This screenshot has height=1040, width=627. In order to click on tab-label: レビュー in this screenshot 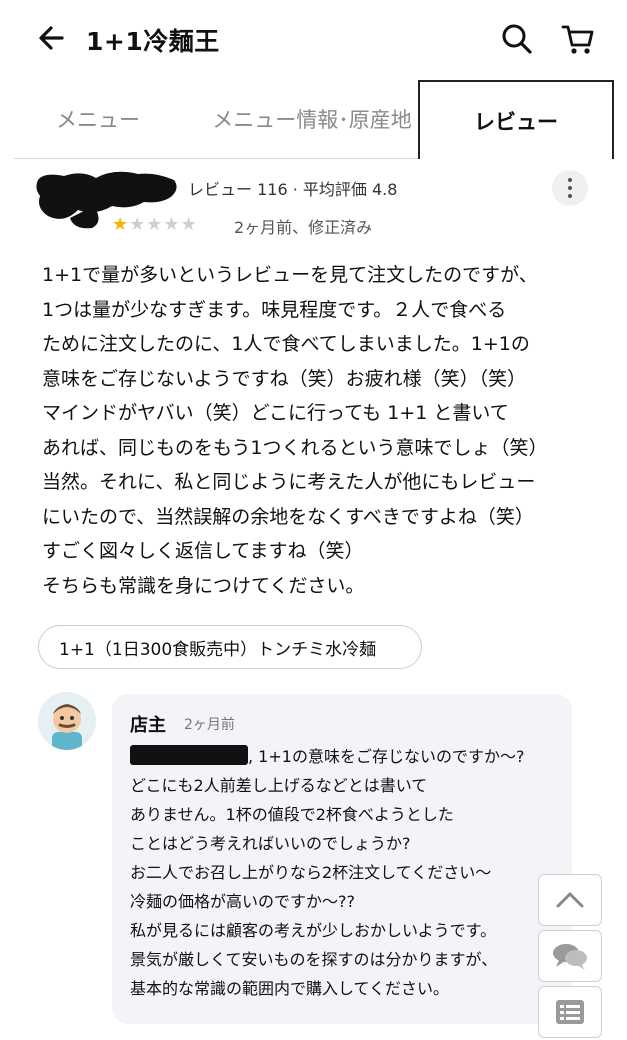, I will do `click(516, 121)`.